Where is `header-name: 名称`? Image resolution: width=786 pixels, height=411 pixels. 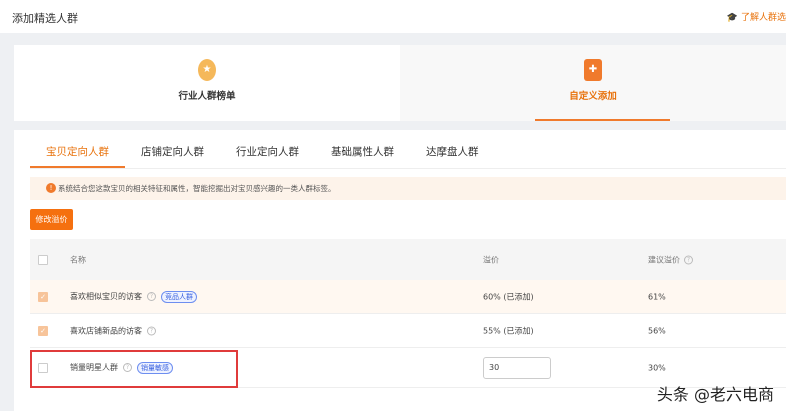
header-name: 名称 is located at coordinates (78, 259).